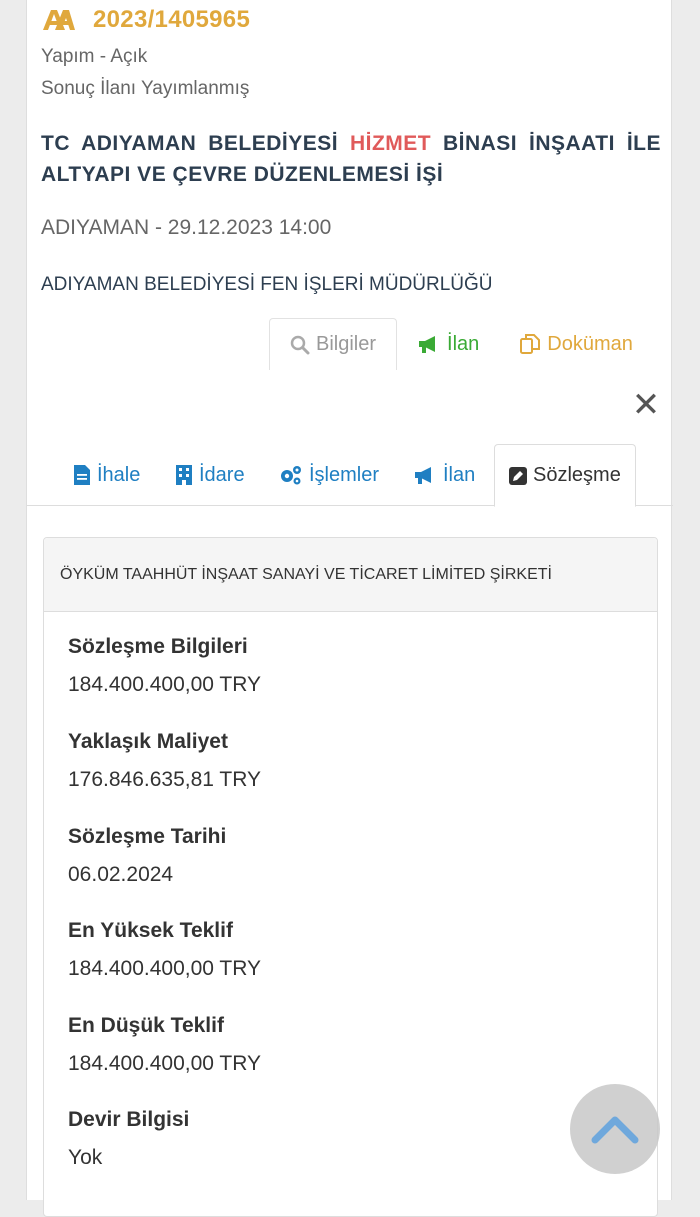  What do you see at coordinates (158, 646) in the screenshot?
I see `contract-field-label: Sözleşme Bilgileri` at bounding box center [158, 646].